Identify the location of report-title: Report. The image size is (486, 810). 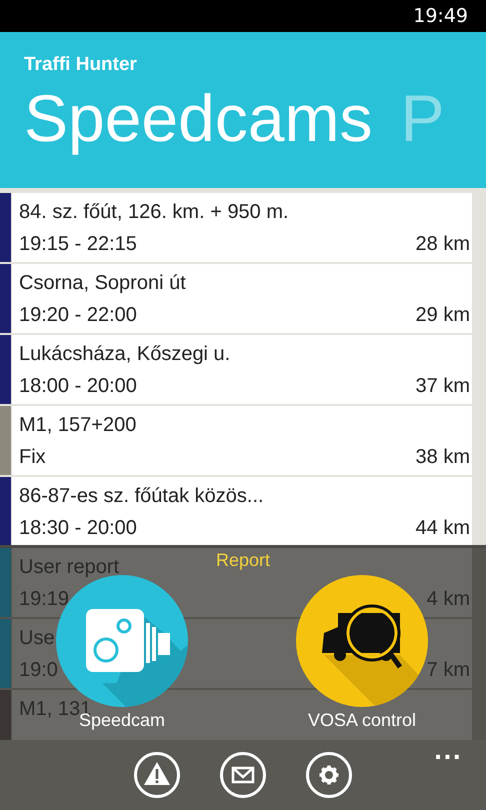
(243, 560).